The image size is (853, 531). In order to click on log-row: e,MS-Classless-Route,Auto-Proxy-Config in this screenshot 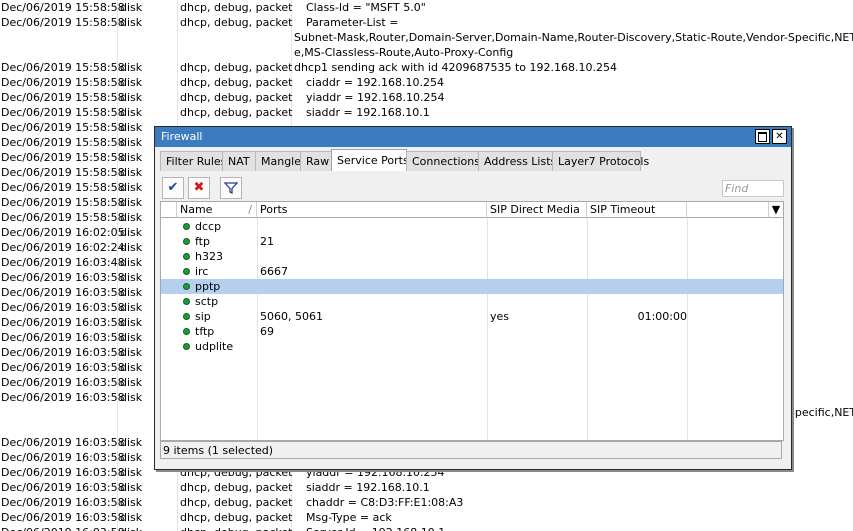, I will do `click(426, 52)`.